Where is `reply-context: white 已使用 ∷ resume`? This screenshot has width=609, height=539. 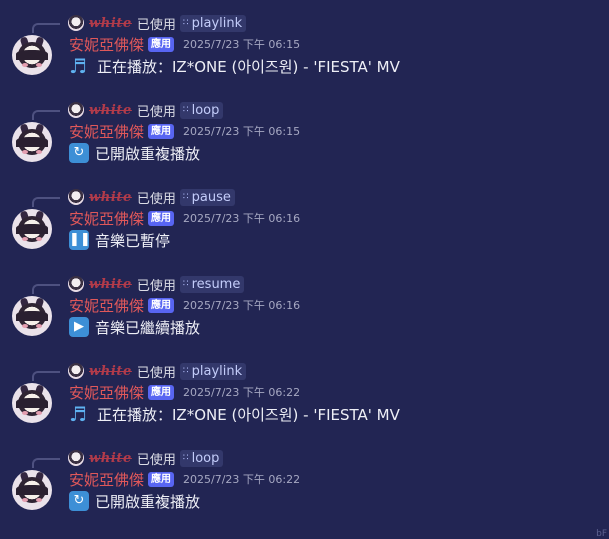 reply-context: white 已使用 ∷ resume is located at coordinates (156, 284).